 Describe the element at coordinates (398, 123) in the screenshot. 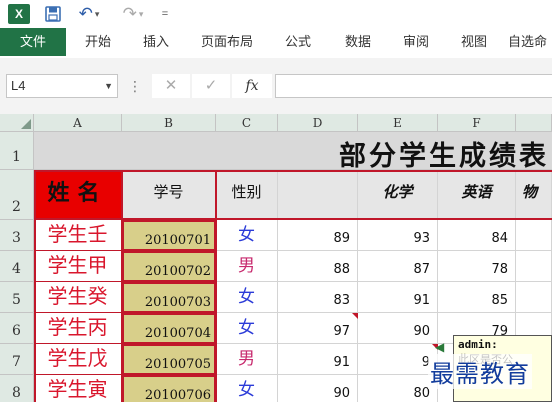

I see `column-header-e: E` at that location.